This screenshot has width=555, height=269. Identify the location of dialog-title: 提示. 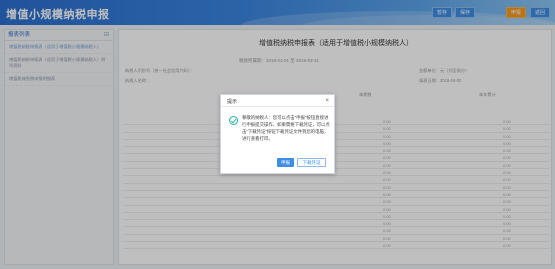
(232, 102).